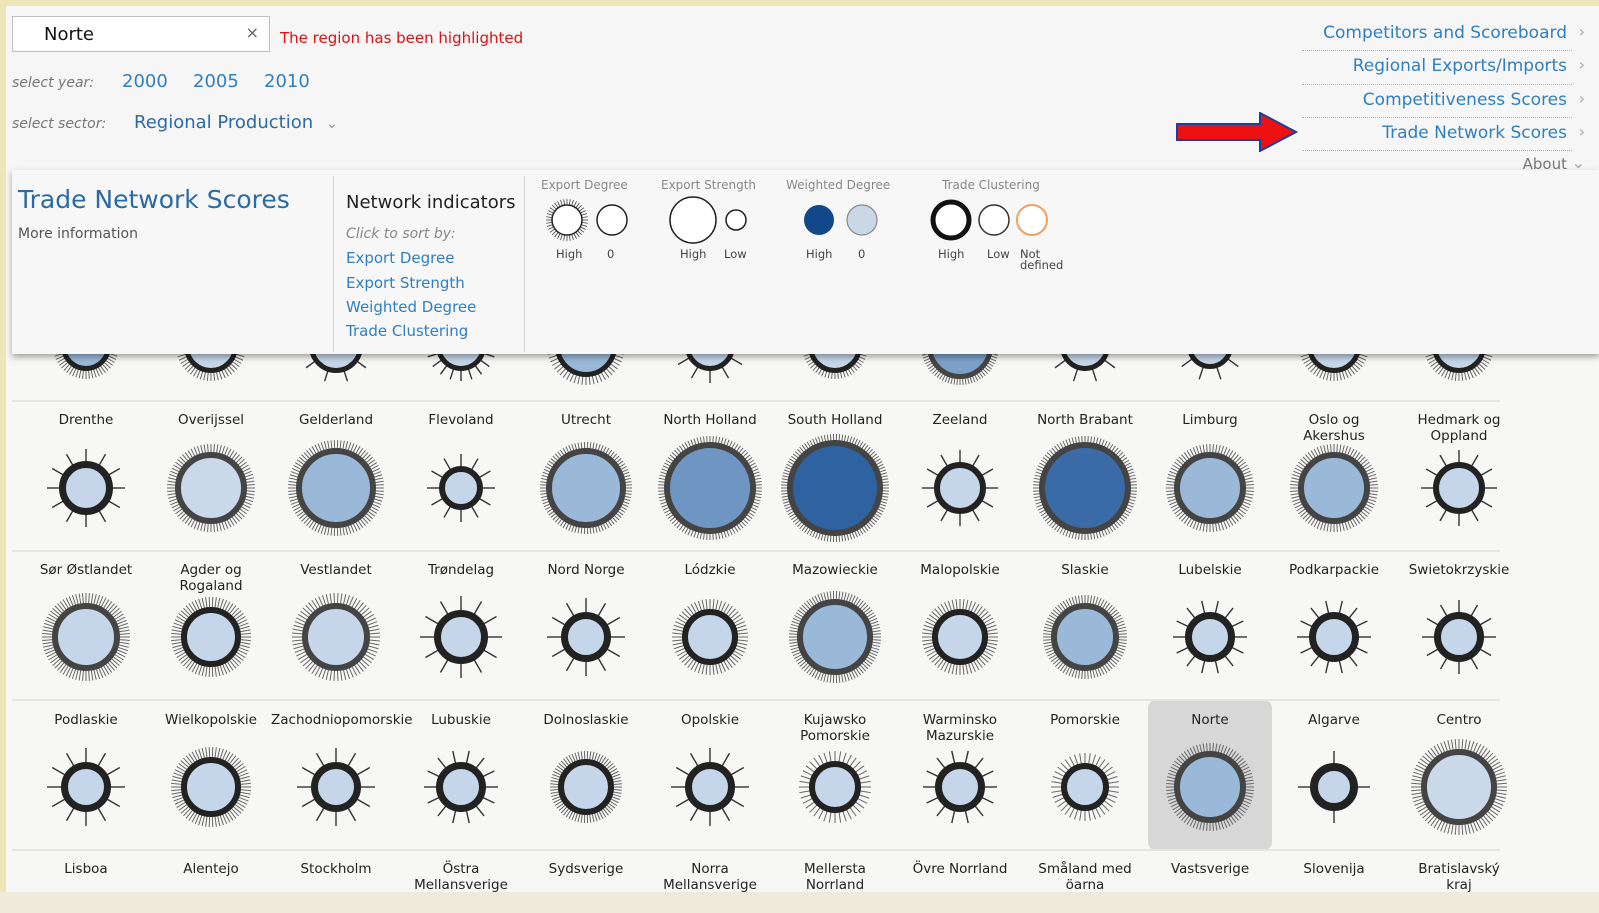 The width and height of the screenshot is (1599, 913). I want to click on region-label-gelderland: Gelderland, so click(336, 420).